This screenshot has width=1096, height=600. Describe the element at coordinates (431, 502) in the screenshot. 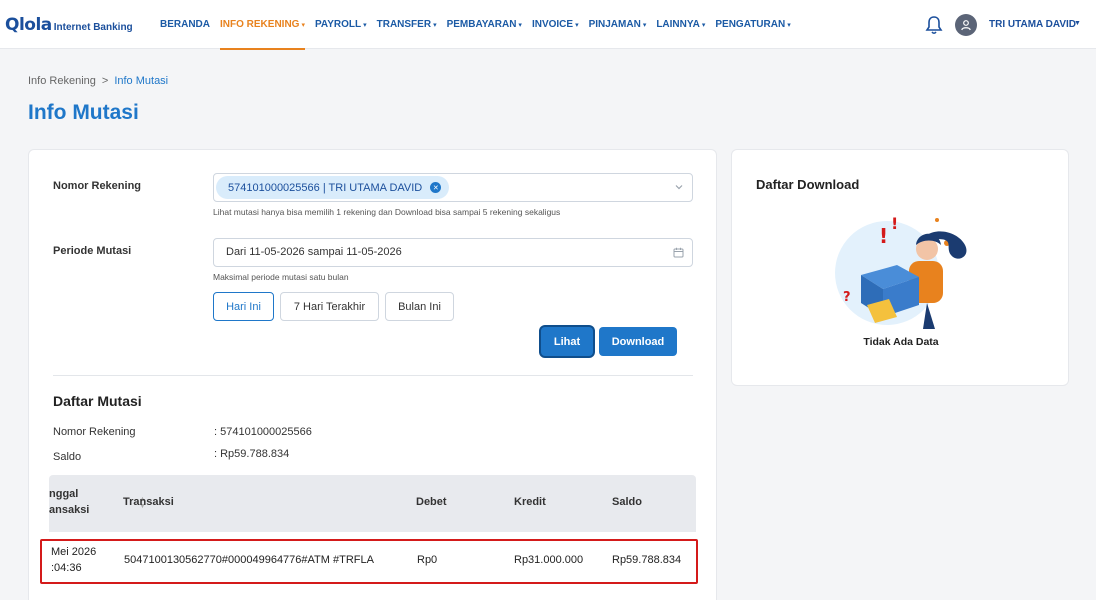

I see `column-debit: Debet` at that location.